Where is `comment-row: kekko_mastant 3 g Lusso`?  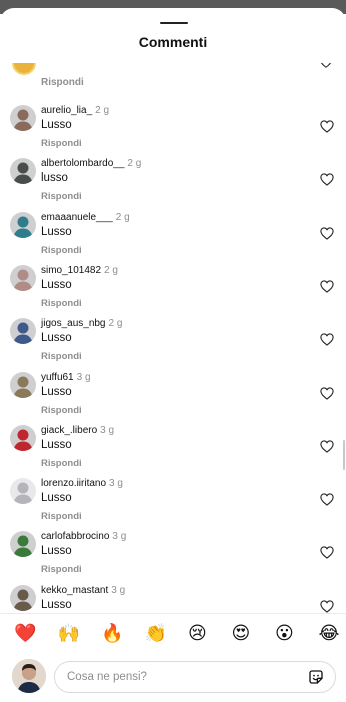
comment-row: kekko_mastant 3 g Lusso is located at coordinates (173, 598).